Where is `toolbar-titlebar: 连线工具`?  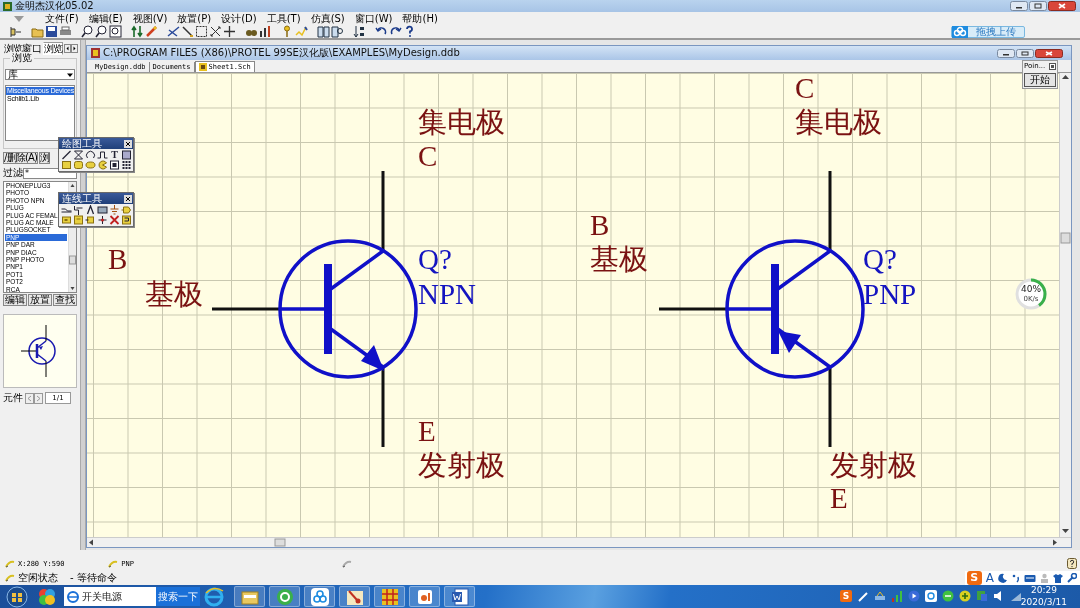
toolbar-titlebar: 连线工具 is located at coordinates (96, 198).